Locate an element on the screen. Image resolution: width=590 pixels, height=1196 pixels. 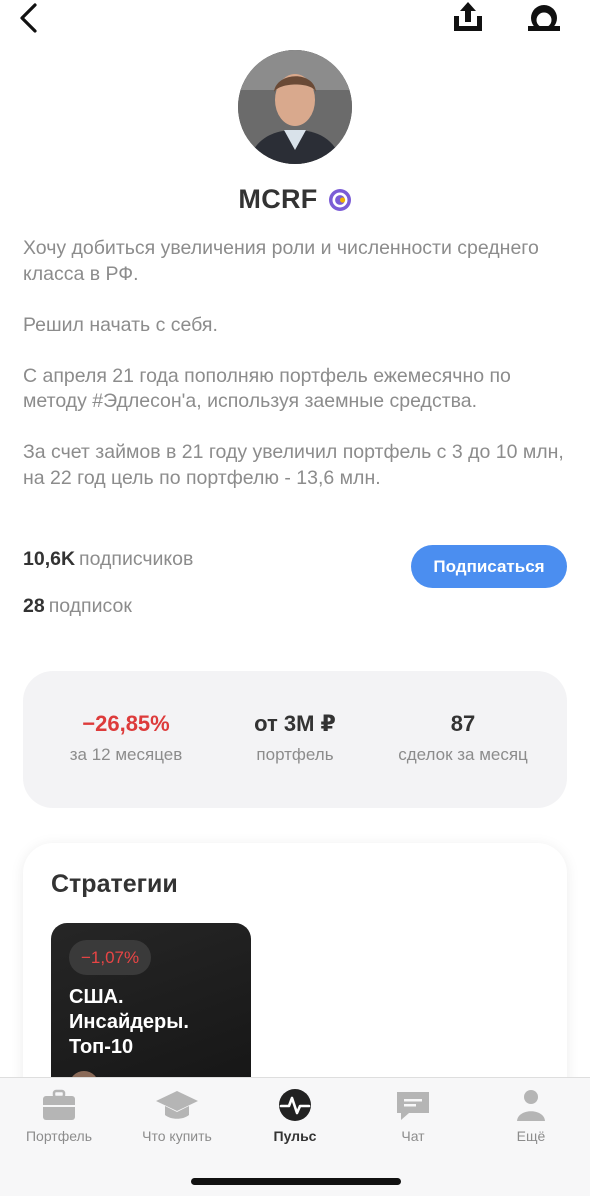
profile-menu-button is located at coordinates (544, 18).